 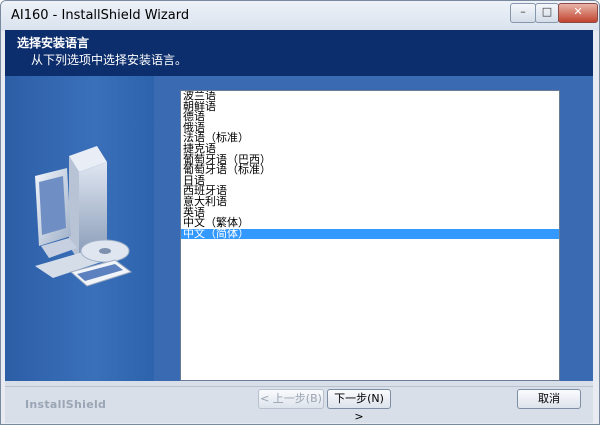 What do you see at coordinates (370, 96) in the screenshot?
I see `language-option: 波兰语` at bounding box center [370, 96].